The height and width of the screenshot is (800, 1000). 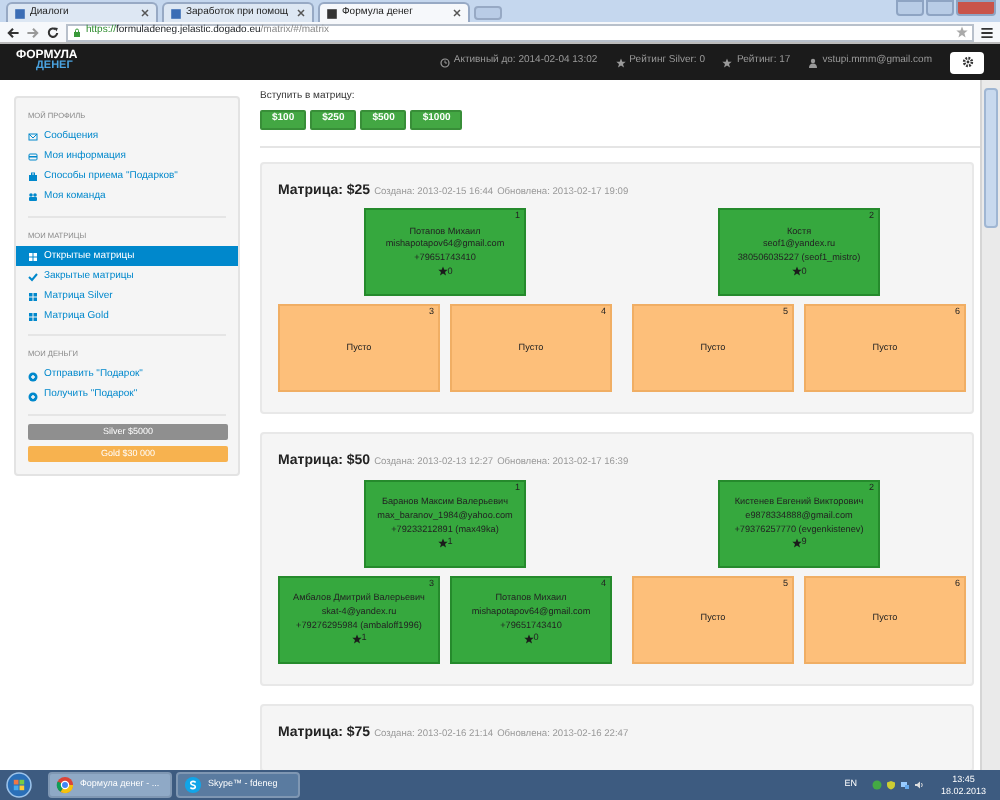 What do you see at coordinates (33, 157) in the screenshot?
I see `card-icon` at bounding box center [33, 157].